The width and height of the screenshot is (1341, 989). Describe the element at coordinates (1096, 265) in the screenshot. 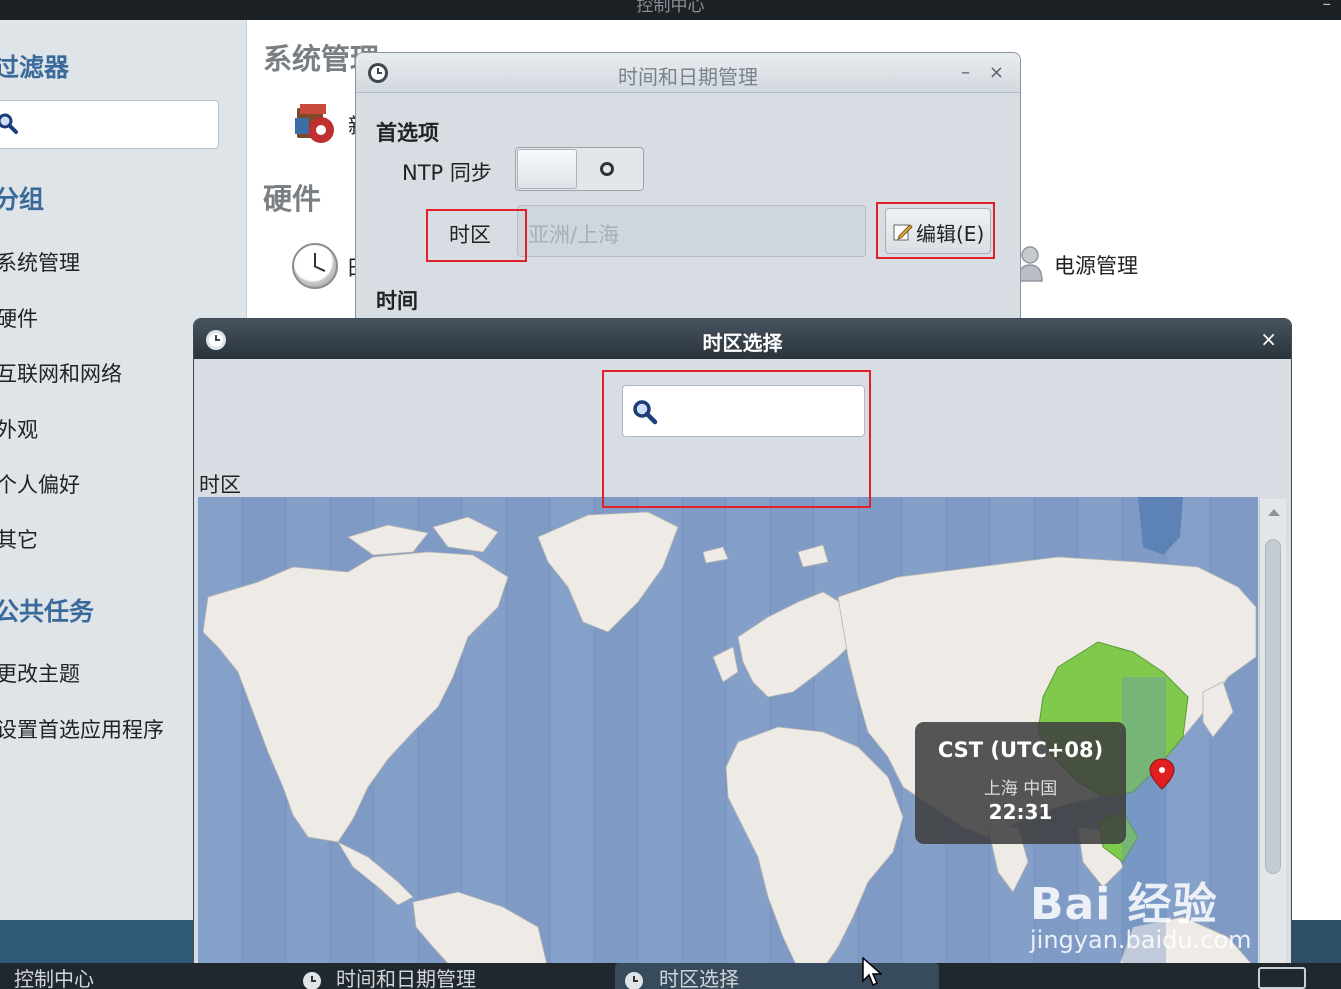

I see `power-management-label: 电源管理` at that location.